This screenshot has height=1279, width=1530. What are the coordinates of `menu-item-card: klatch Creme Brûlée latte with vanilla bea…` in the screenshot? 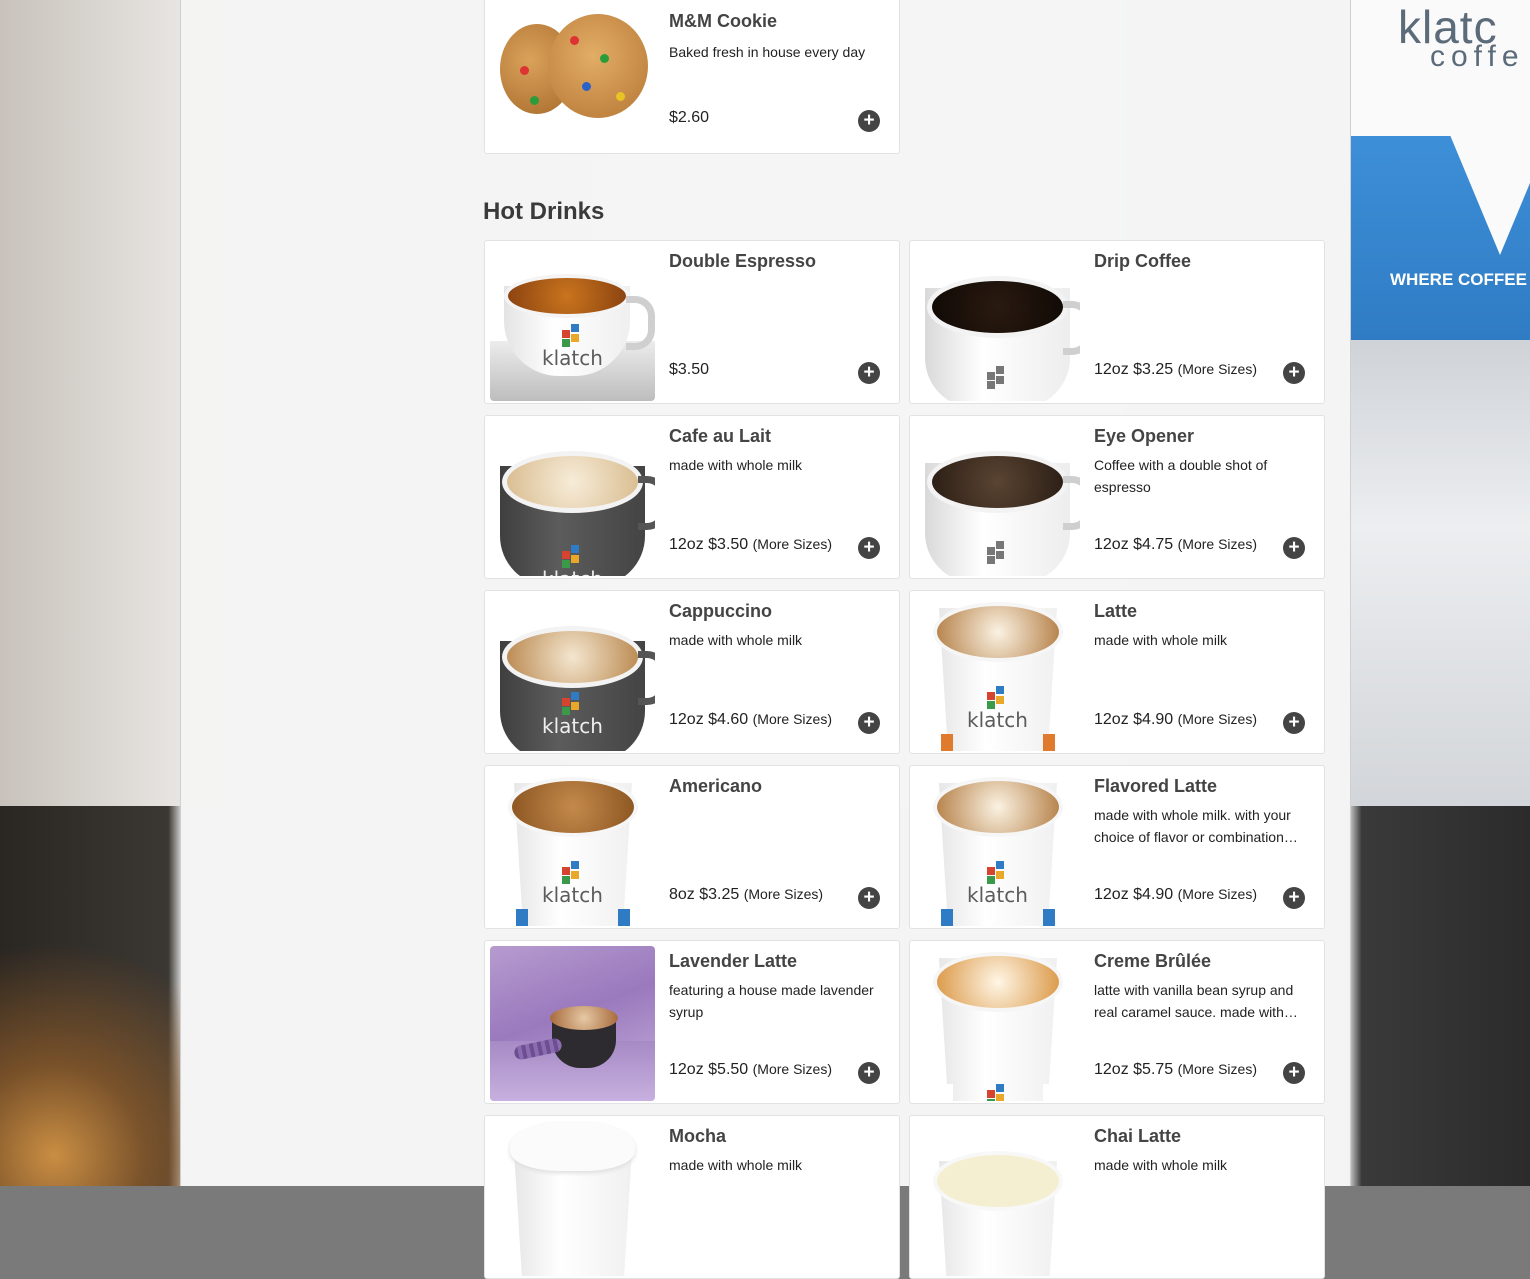 It's located at (1117, 1022).